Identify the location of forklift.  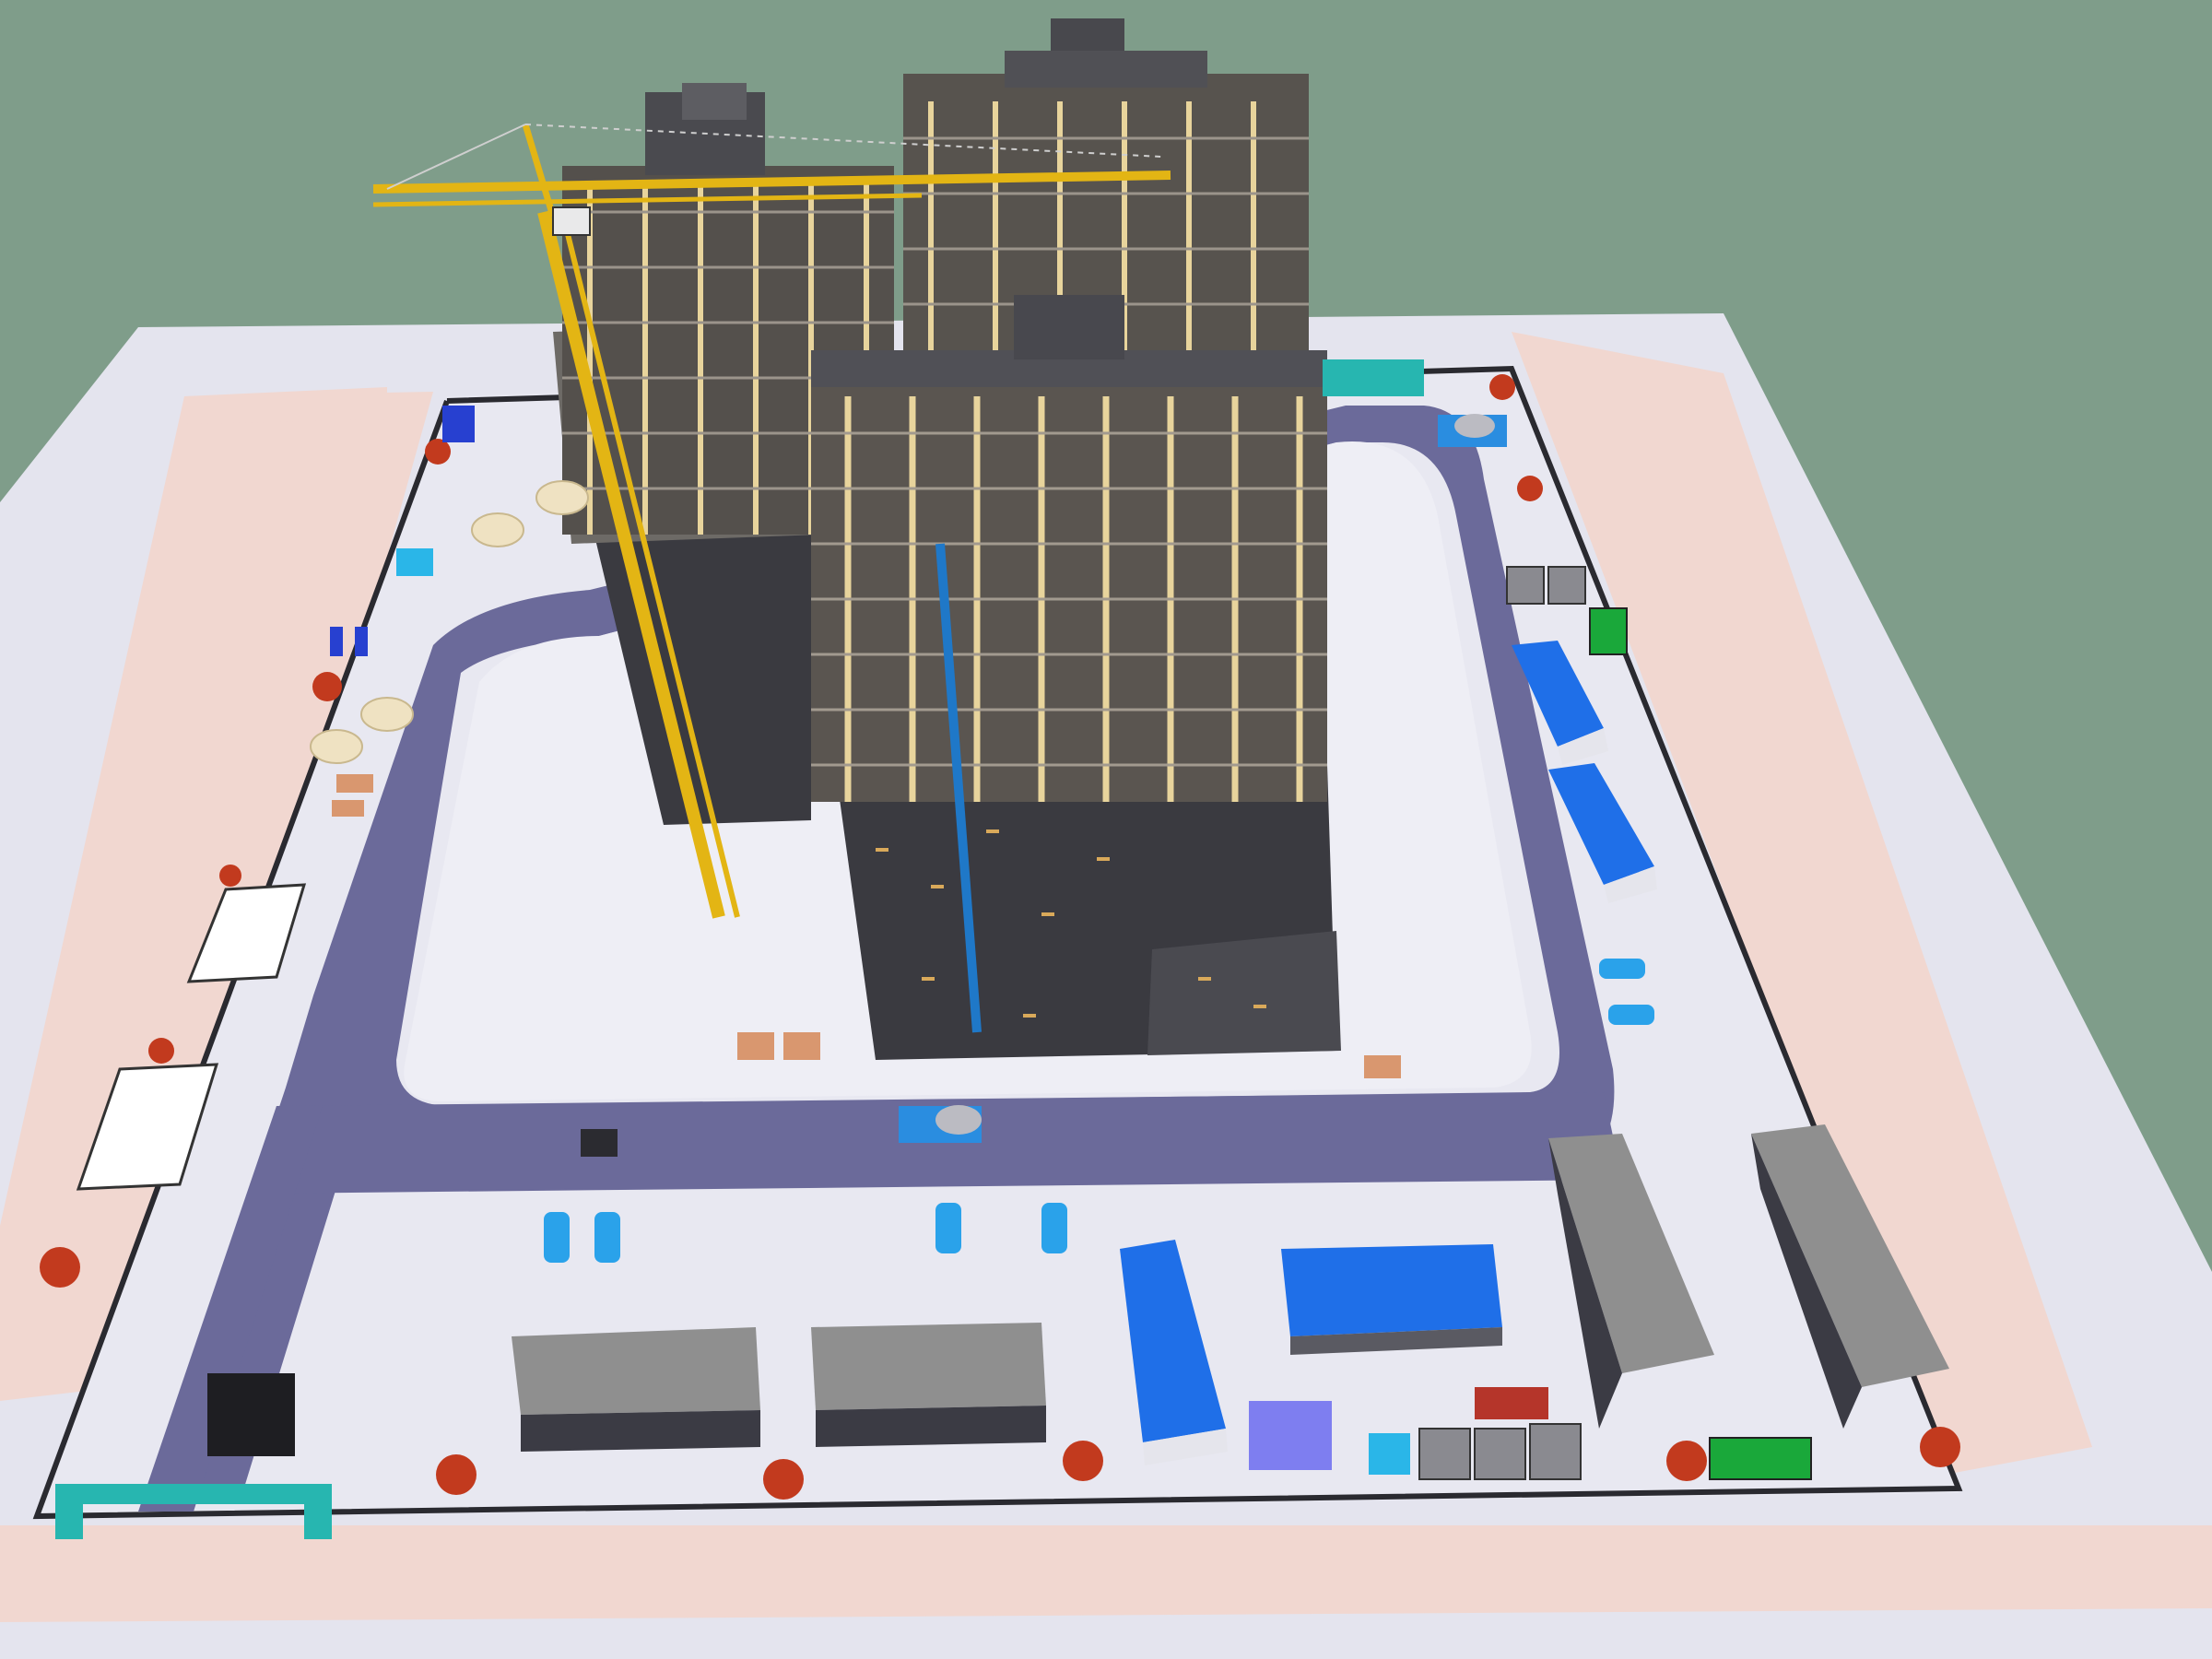
(599, 1143).